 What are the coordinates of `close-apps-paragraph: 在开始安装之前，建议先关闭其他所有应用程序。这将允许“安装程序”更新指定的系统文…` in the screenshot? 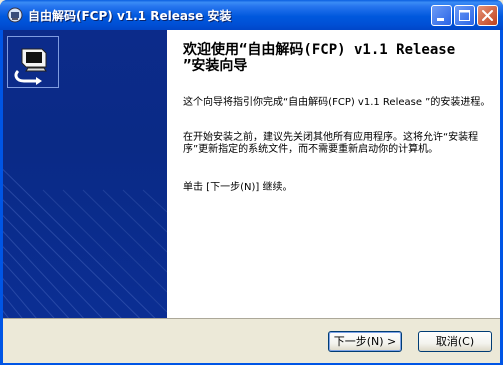 It's located at (331, 143).